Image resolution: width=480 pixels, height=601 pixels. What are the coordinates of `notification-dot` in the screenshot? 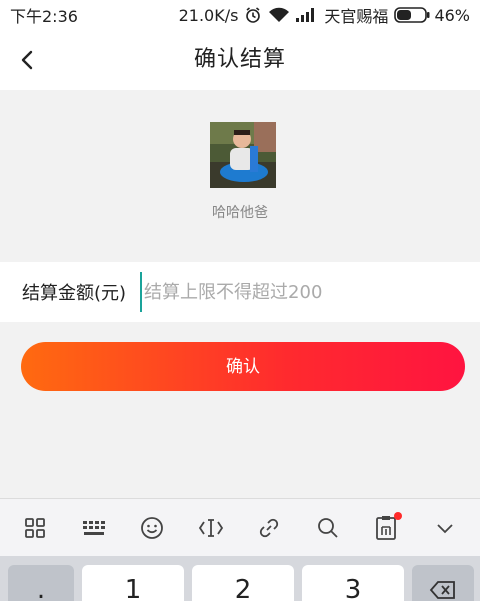 It's located at (398, 515).